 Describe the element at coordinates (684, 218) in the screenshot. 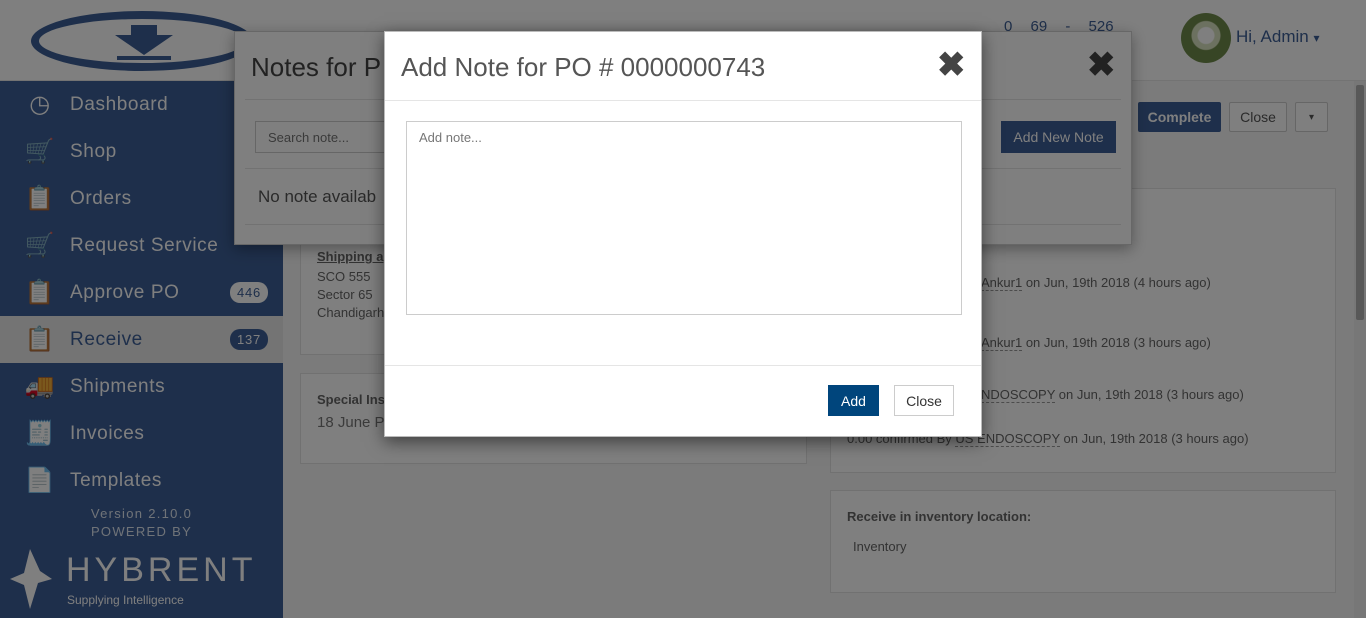

I see `note-textarea` at that location.